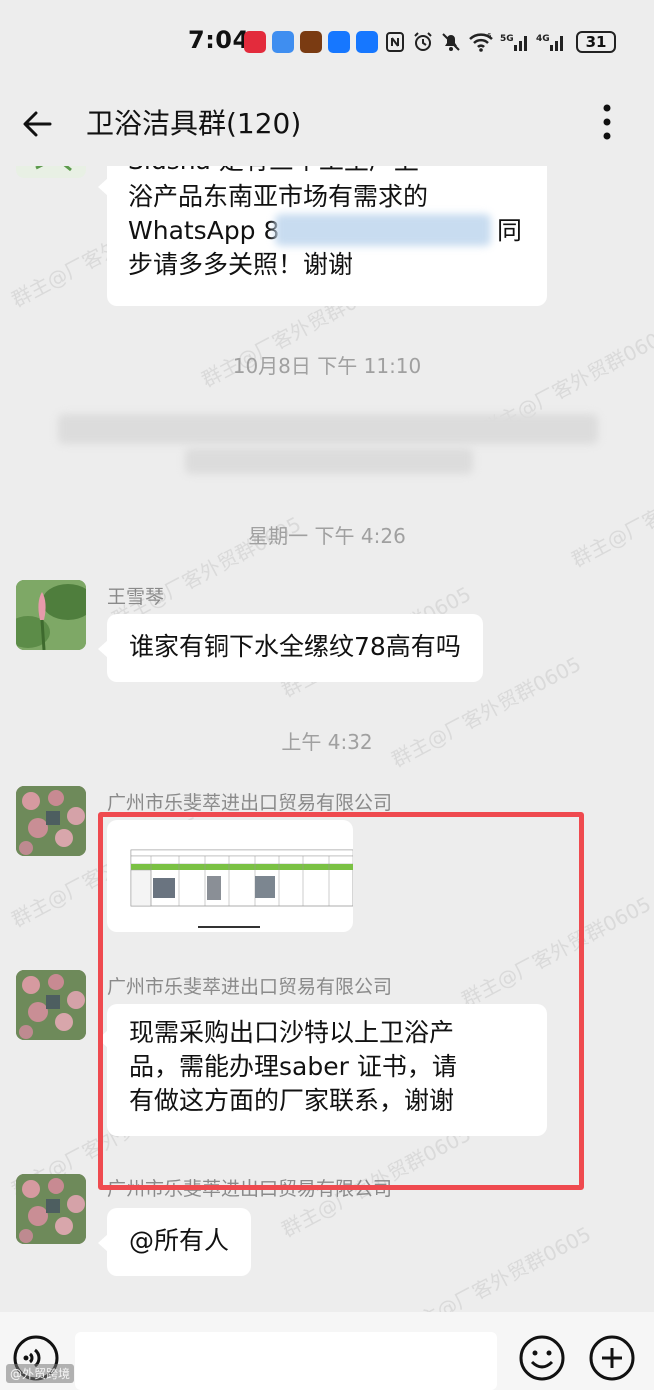 The height and width of the screenshot is (1390, 654). I want to click on svg-text: 6, so click(489, 36).